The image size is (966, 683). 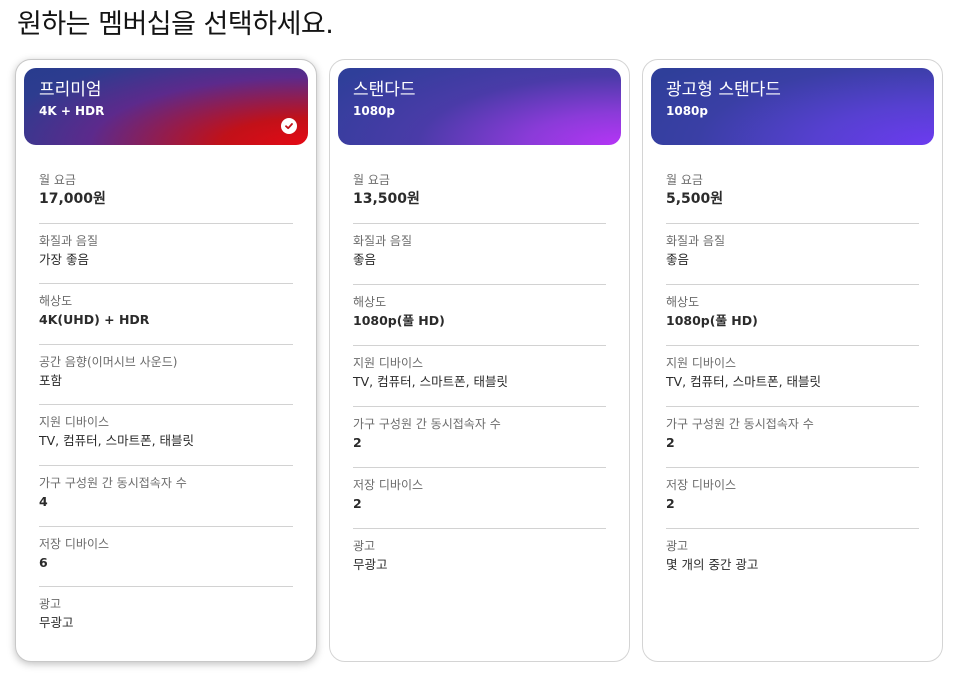 What do you see at coordinates (72, 199) in the screenshot?
I see `feature-value: 17,000원` at bounding box center [72, 199].